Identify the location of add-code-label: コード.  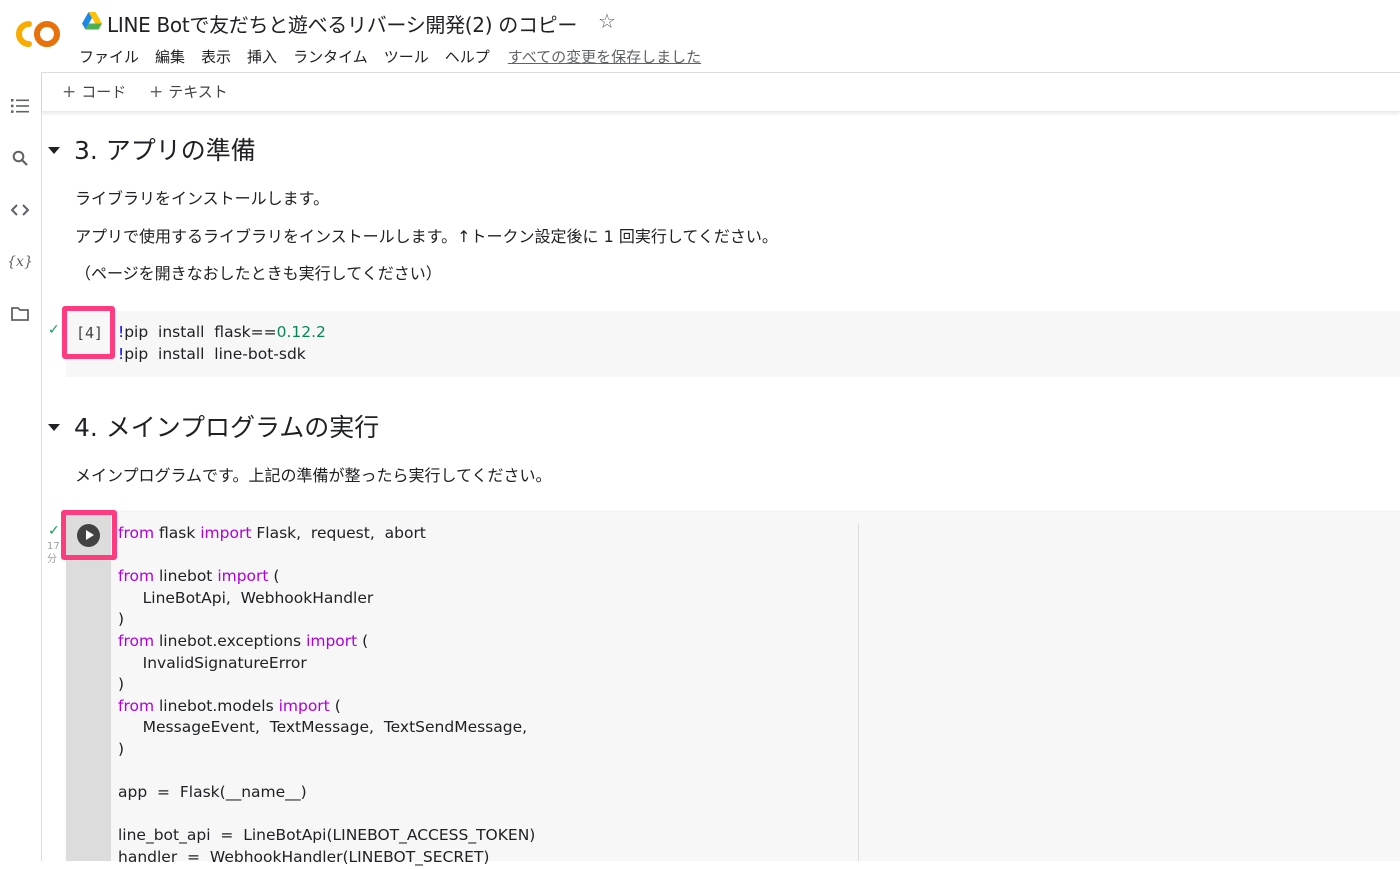
(104, 92).